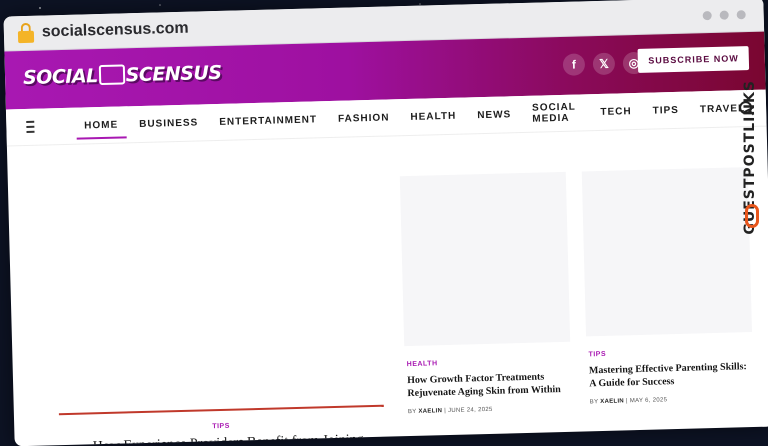 The width and height of the screenshot is (768, 446). Describe the element at coordinates (60, 77) in the screenshot. I see `logo-left-text: SOCIAL` at that location.